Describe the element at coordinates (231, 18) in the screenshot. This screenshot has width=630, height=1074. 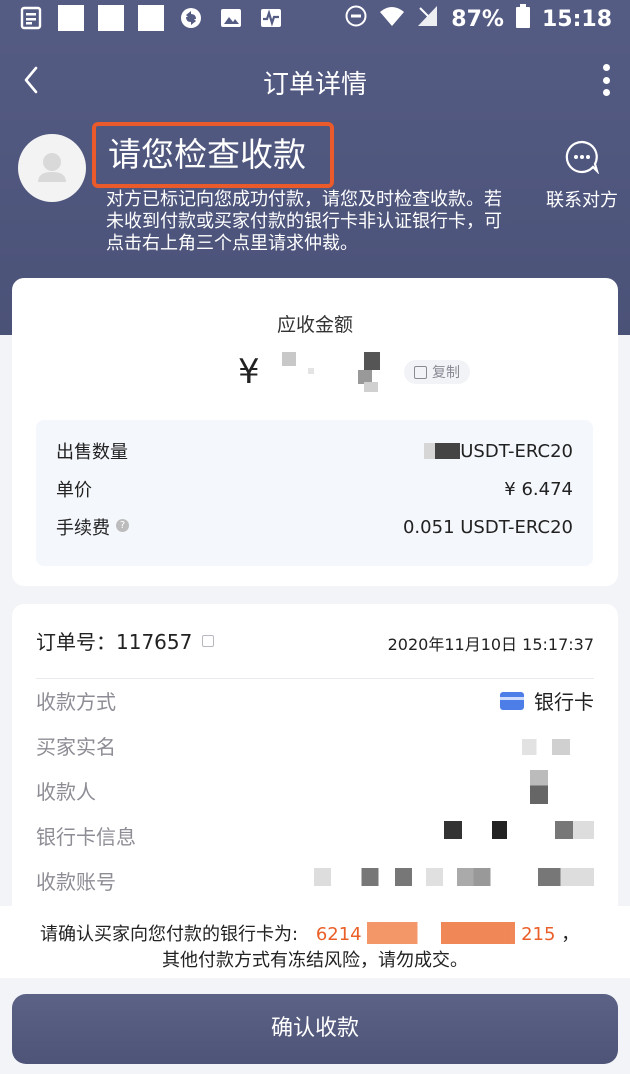
I see `image-icon` at that location.